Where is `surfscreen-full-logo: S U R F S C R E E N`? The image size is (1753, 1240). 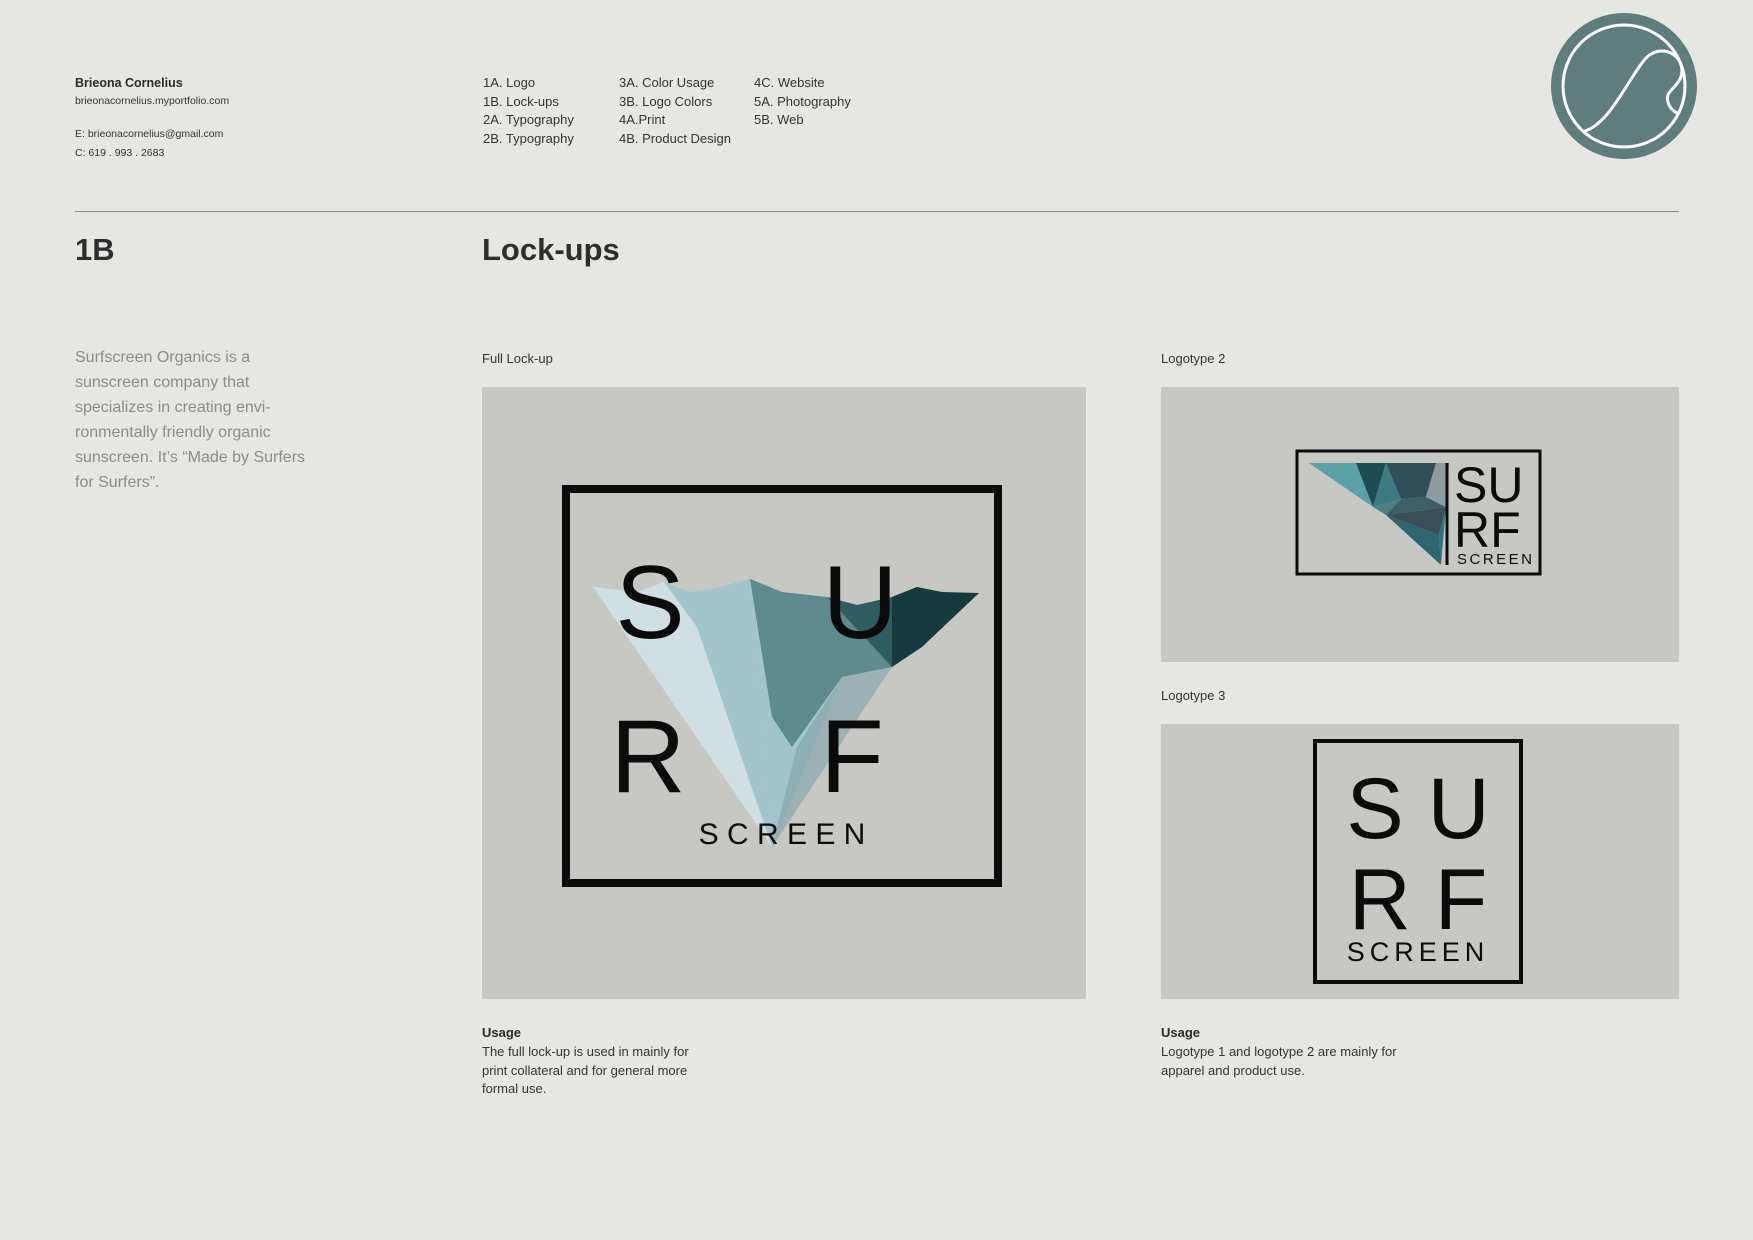
surfscreen-full-logo: S U R F S C R E E N is located at coordinates (782, 686).